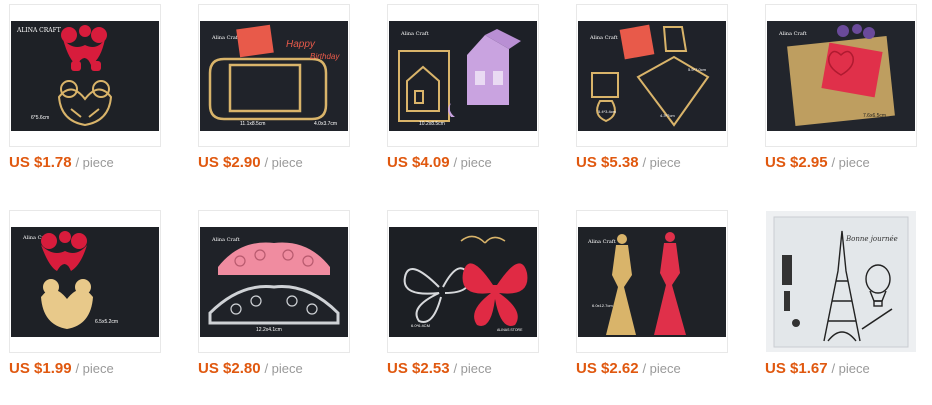 Image resolution: width=932 pixels, height=405 pixels. Describe the element at coordinates (432, 124) in the screenshot. I see `size-label: 10.2x8.5cm` at that location.